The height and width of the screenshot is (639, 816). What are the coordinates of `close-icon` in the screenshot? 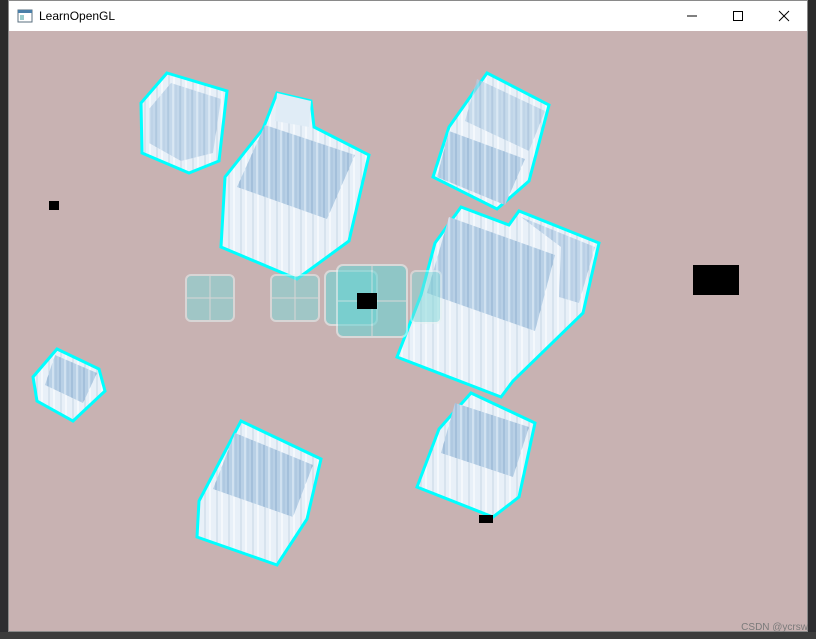 It's located at (784, 16).